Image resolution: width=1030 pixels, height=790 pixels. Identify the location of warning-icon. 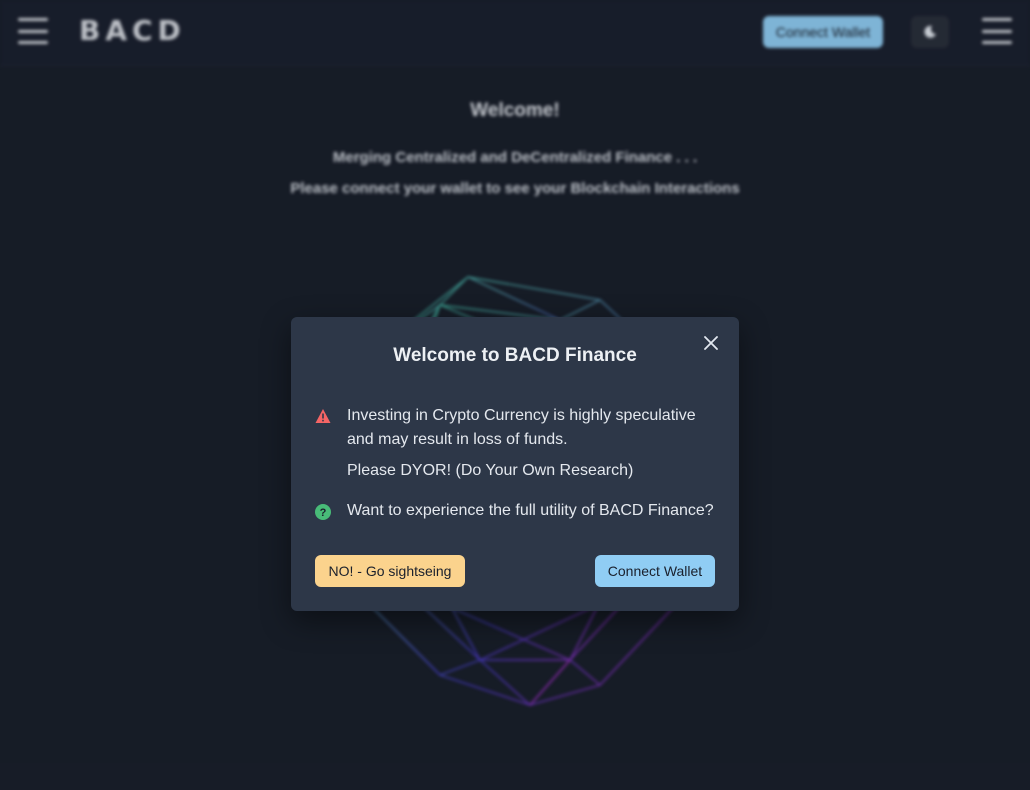
(323, 416).